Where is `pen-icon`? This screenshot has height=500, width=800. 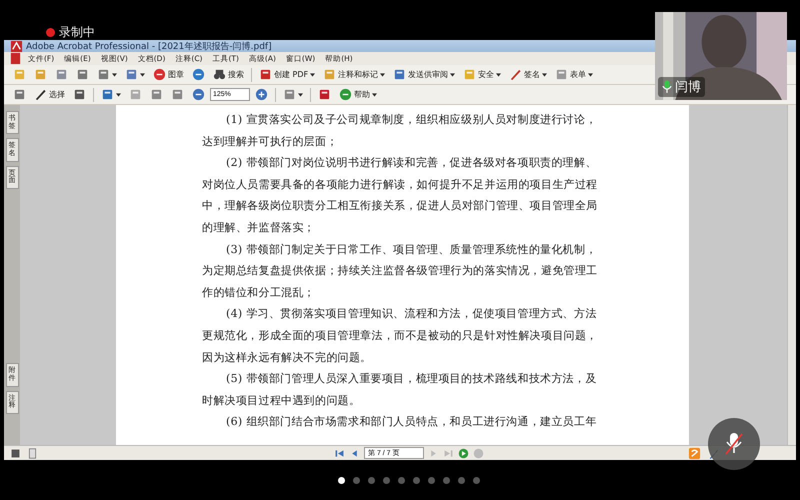 pen-icon is located at coordinates (515, 74).